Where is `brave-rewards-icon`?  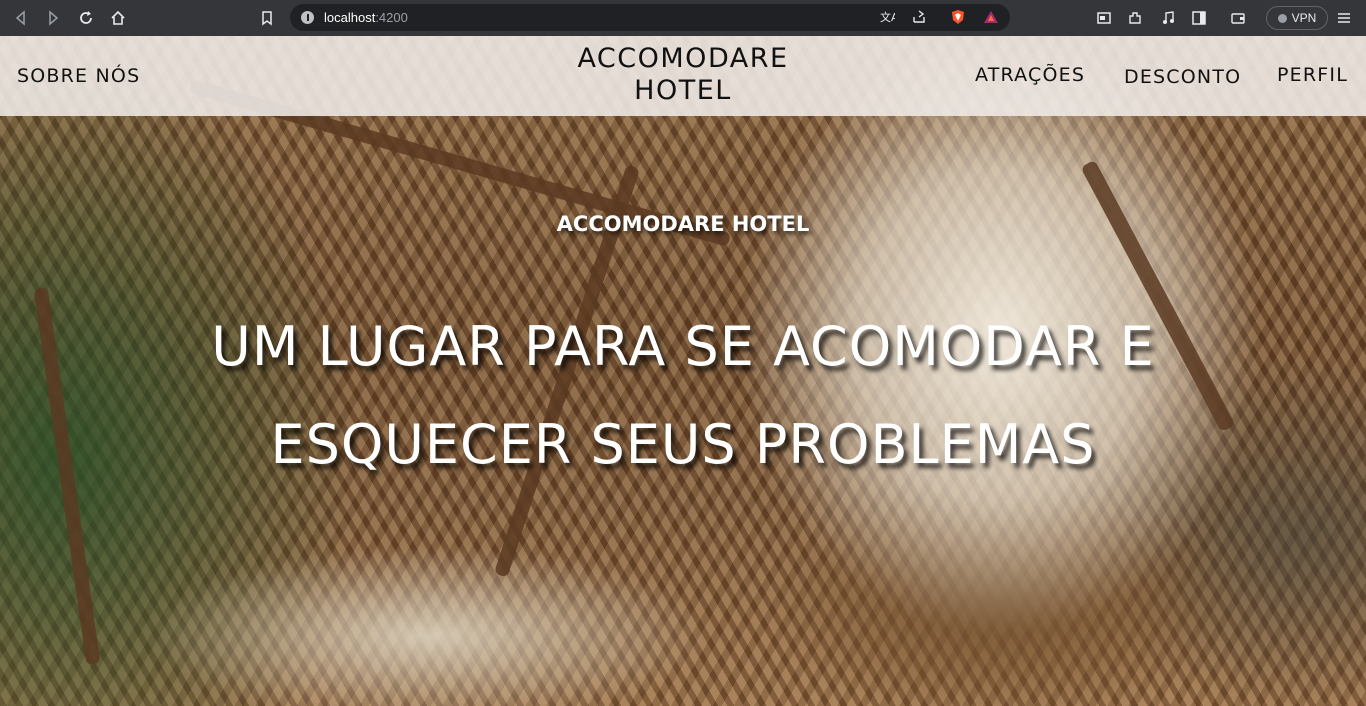
brave-rewards-icon is located at coordinates (991, 17).